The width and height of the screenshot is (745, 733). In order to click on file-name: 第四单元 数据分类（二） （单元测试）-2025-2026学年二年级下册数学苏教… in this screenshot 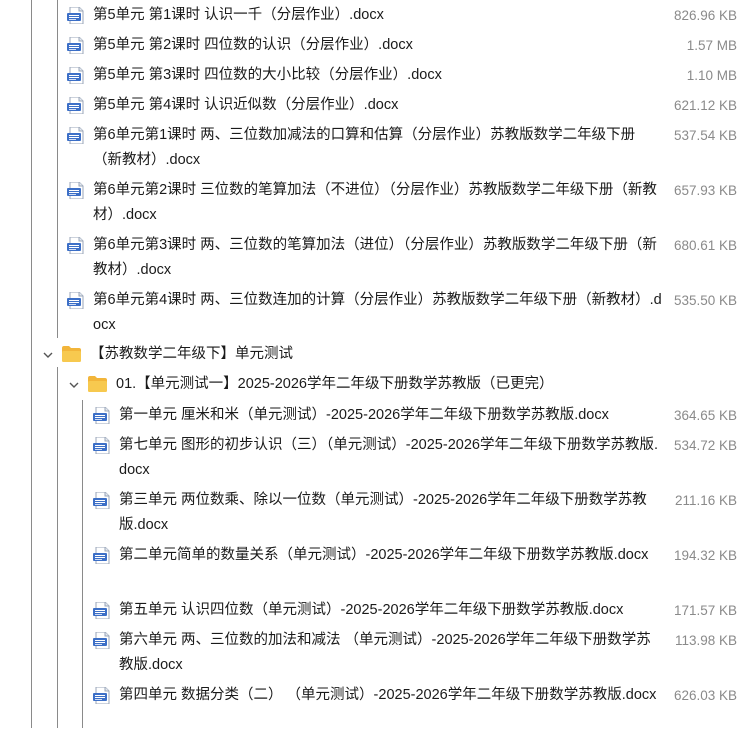, I will do `click(388, 695)`.